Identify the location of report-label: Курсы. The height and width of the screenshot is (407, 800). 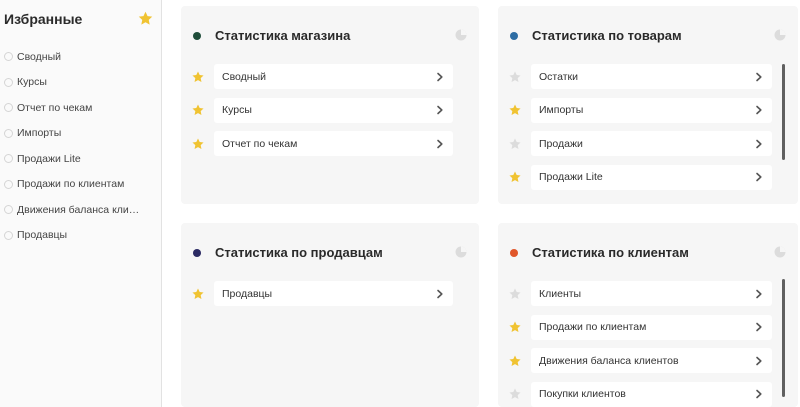
(237, 110).